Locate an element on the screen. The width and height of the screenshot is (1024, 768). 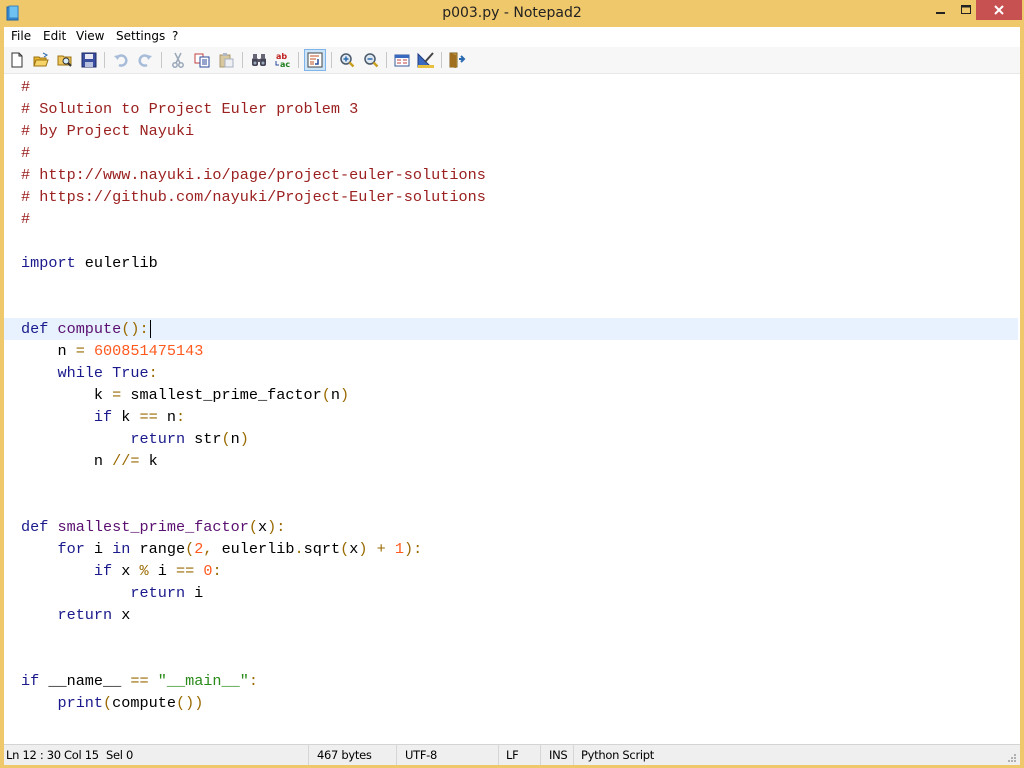
save-button is located at coordinates (89, 60).